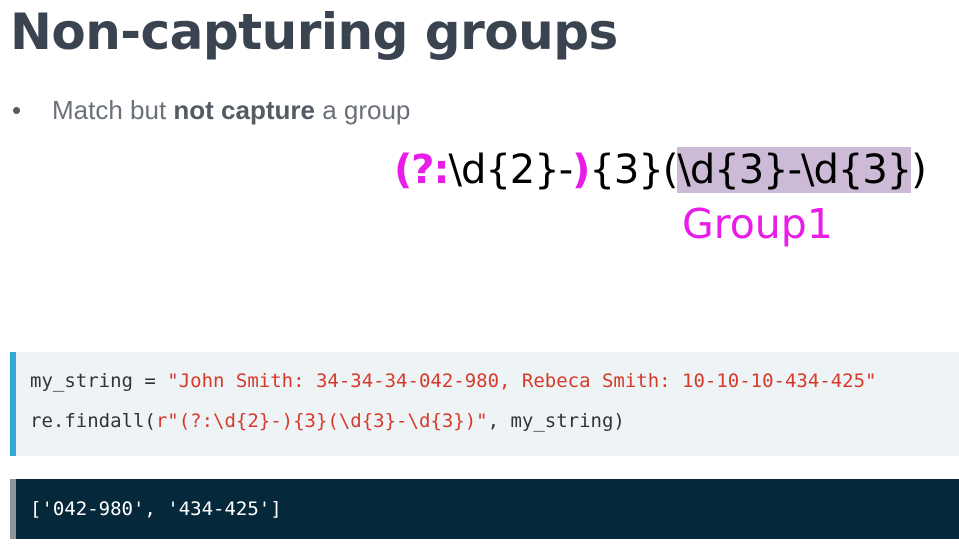 This screenshot has height=553, width=959. What do you see at coordinates (794, 170) in the screenshot?
I see `group-body-highlight: \d{3}-\d{3}` at bounding box center [794, 170].